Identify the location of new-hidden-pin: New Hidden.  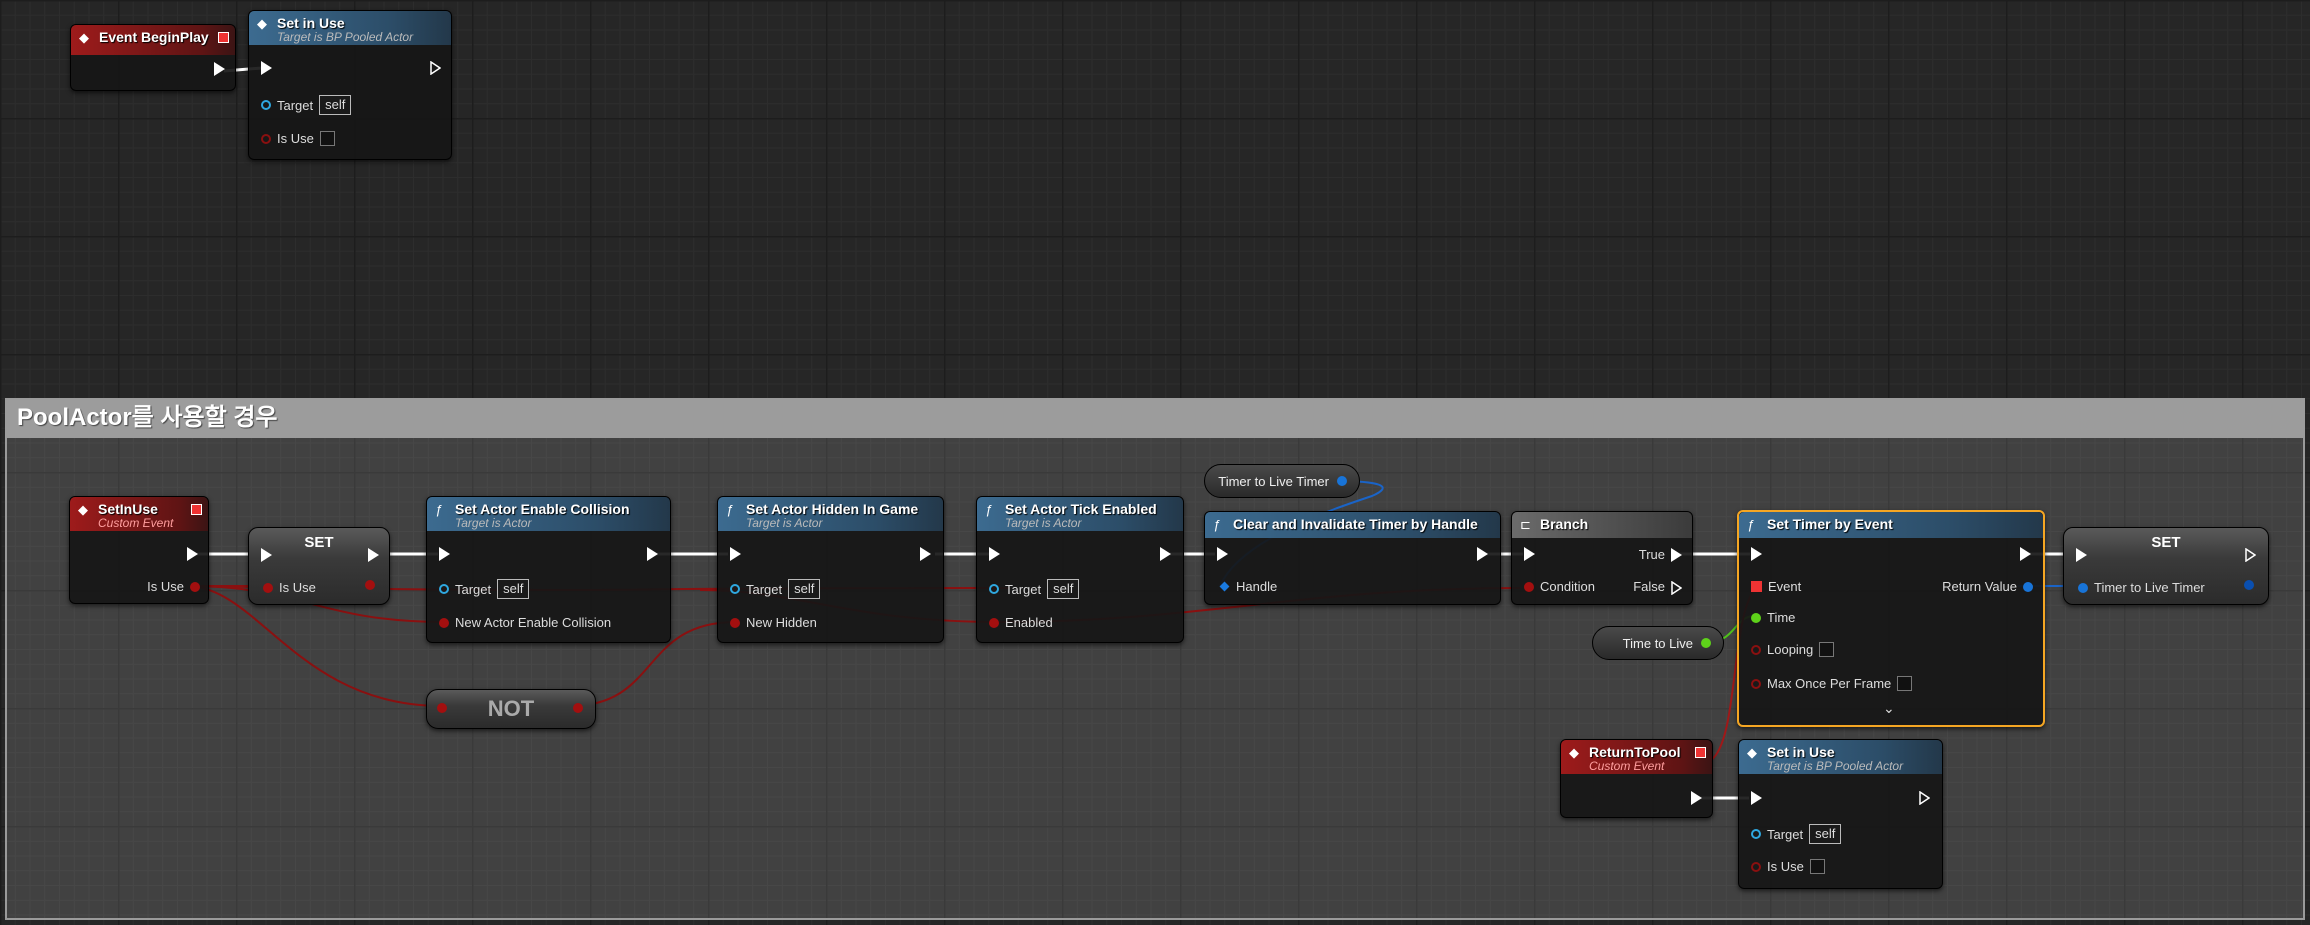
(773, 622).